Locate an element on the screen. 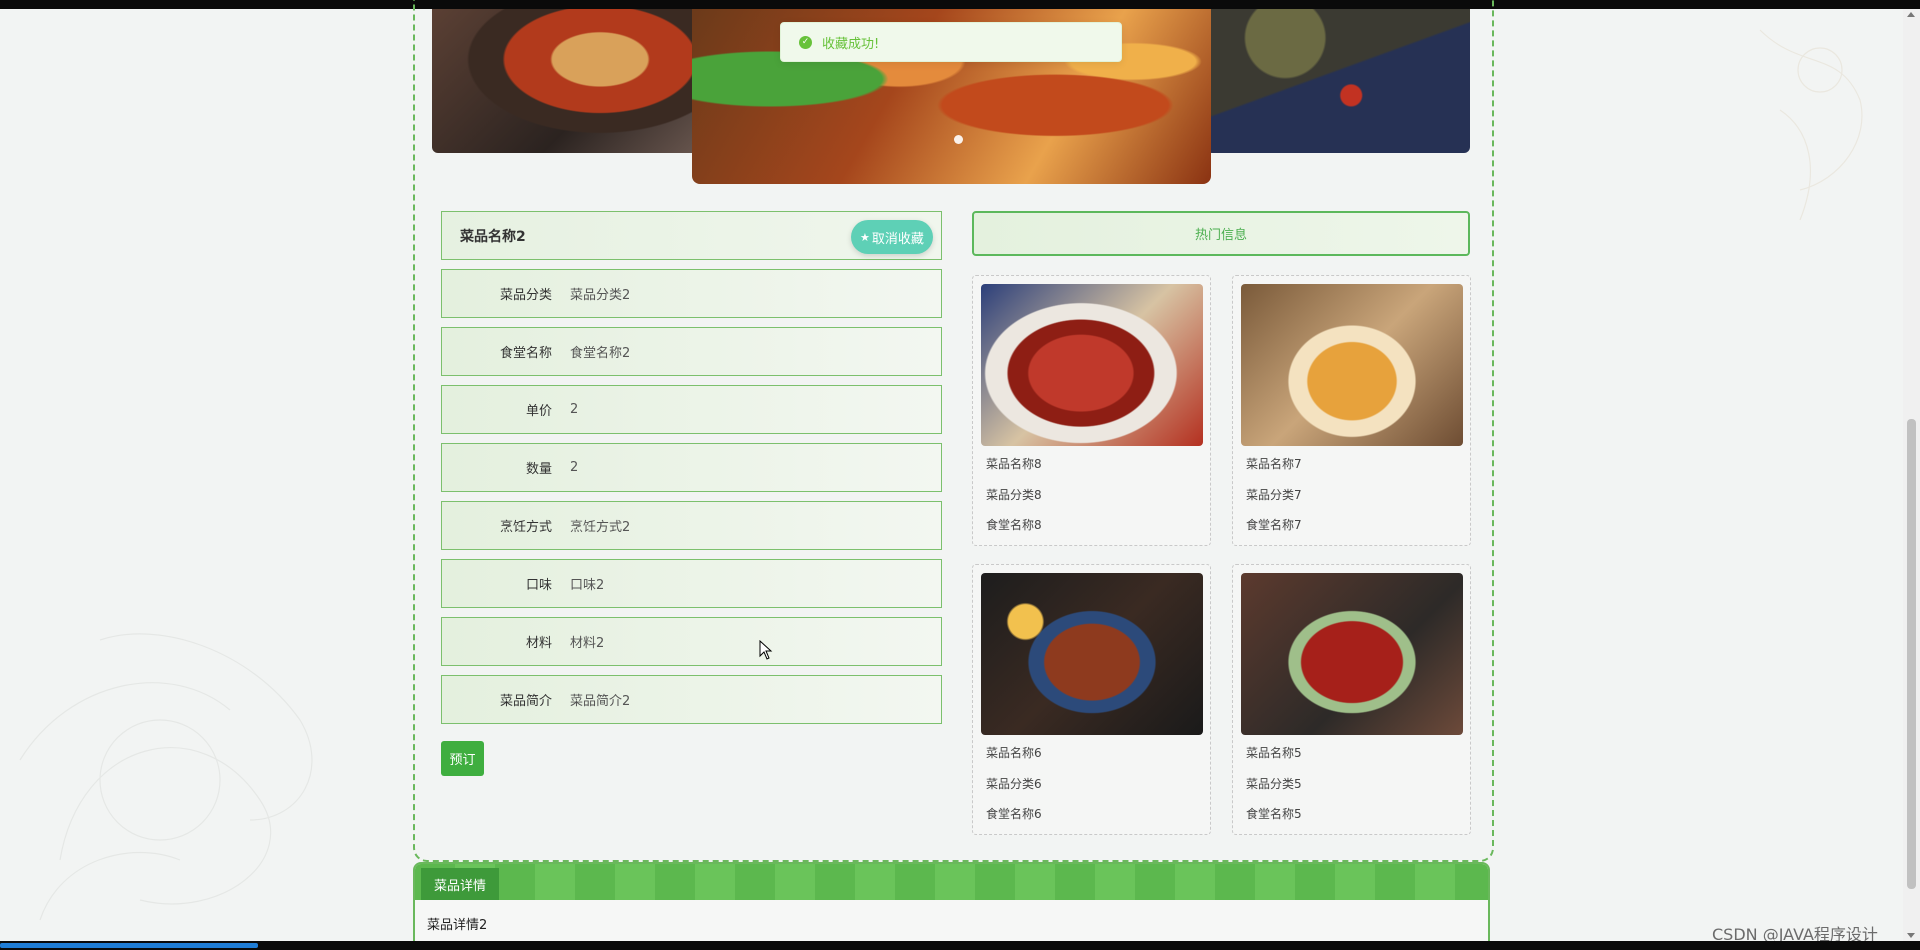 The width and height of the screenshot is (1920, 950). card-canteen-name: 食堂名称8 is located at coordinates (1014, 525).